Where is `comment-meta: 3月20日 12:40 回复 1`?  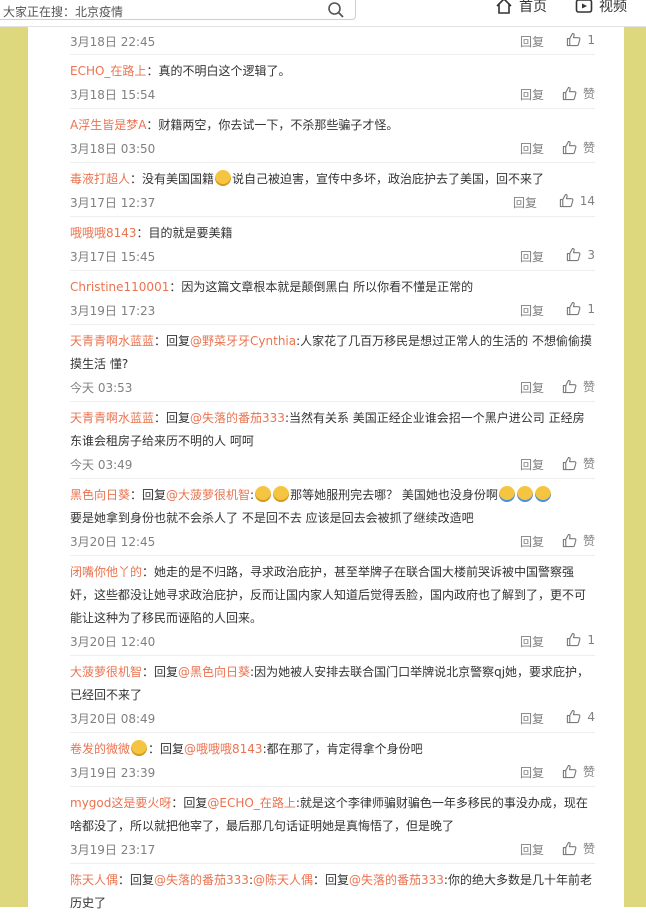 comment-meta: 3月20日 12:40 回复 1 is located at coordinates (332, 642).